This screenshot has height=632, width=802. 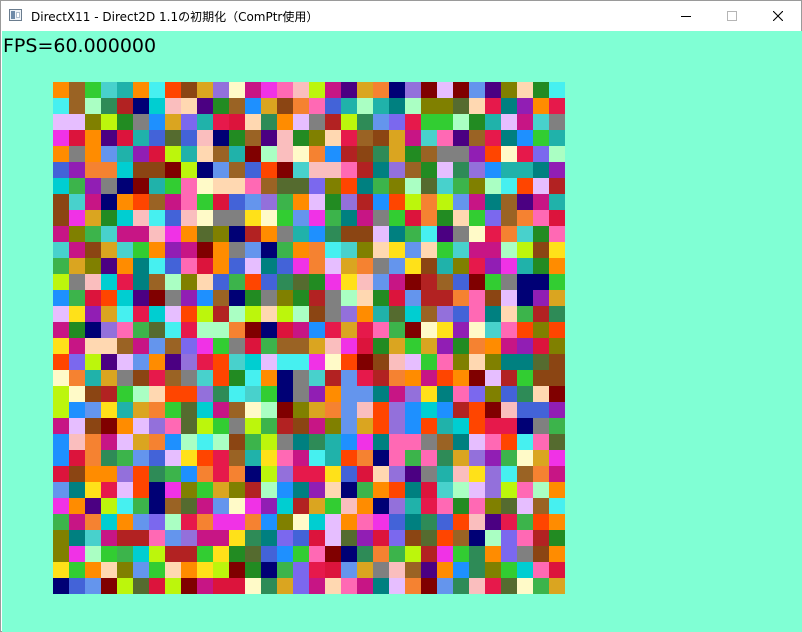 What do you see at coordinates (732, 16) in the screenshot?
I see `maximize-button` at bounding box center [732, 16].